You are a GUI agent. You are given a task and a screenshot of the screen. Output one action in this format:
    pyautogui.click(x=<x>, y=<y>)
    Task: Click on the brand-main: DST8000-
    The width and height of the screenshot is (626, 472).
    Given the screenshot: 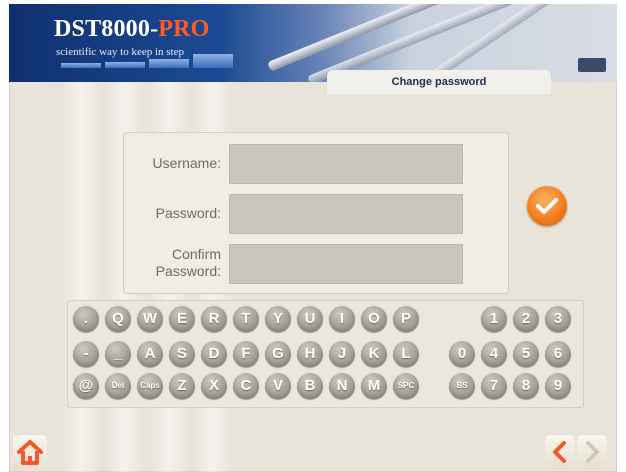 What is the action you would take?
    pyautogui.click(x=106, y=29)
    